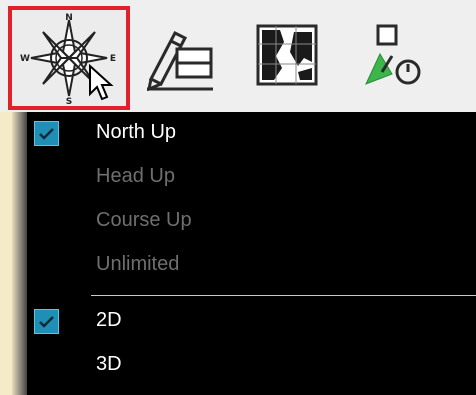  I want to click on compass-letter-s: S, so click(69, 100).